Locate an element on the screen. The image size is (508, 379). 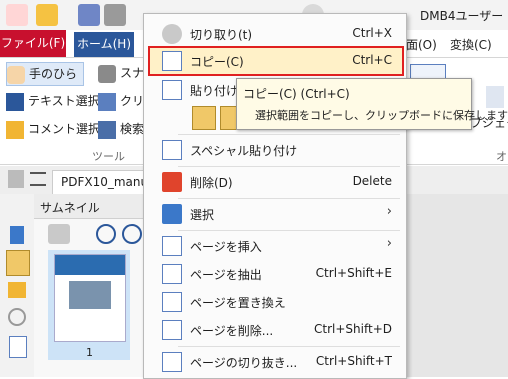
extract-page-icon is located at coordinates (172, 274).